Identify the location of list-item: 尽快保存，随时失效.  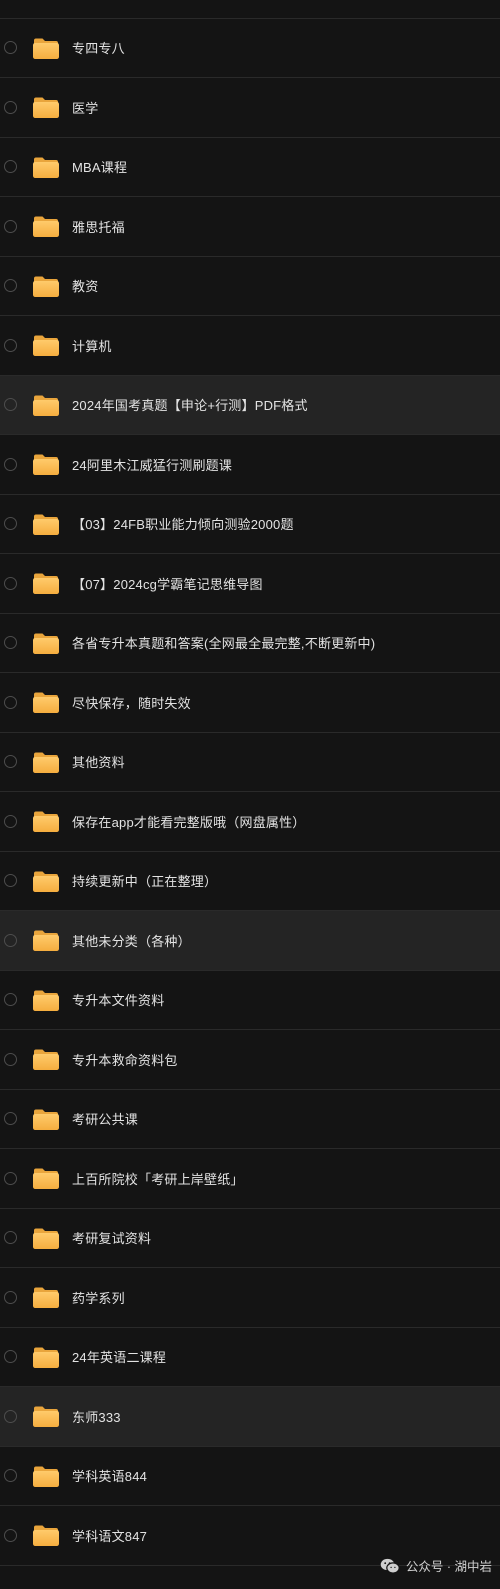
(250, 703).